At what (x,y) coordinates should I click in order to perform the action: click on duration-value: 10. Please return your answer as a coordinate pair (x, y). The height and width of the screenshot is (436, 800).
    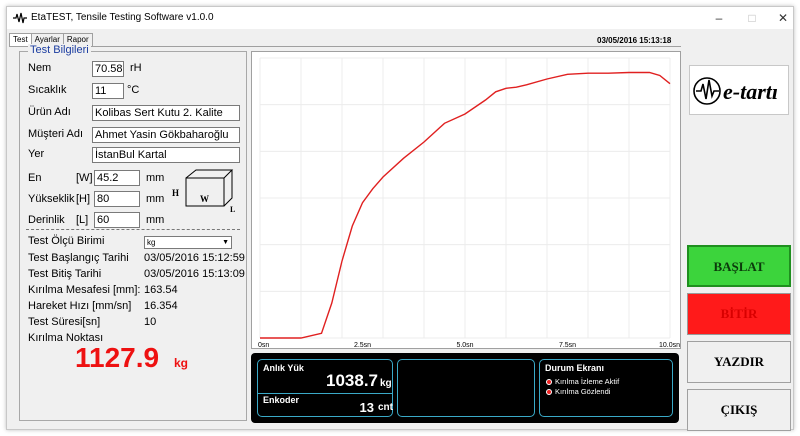
    Looking at the image, I should click on (150, 322).